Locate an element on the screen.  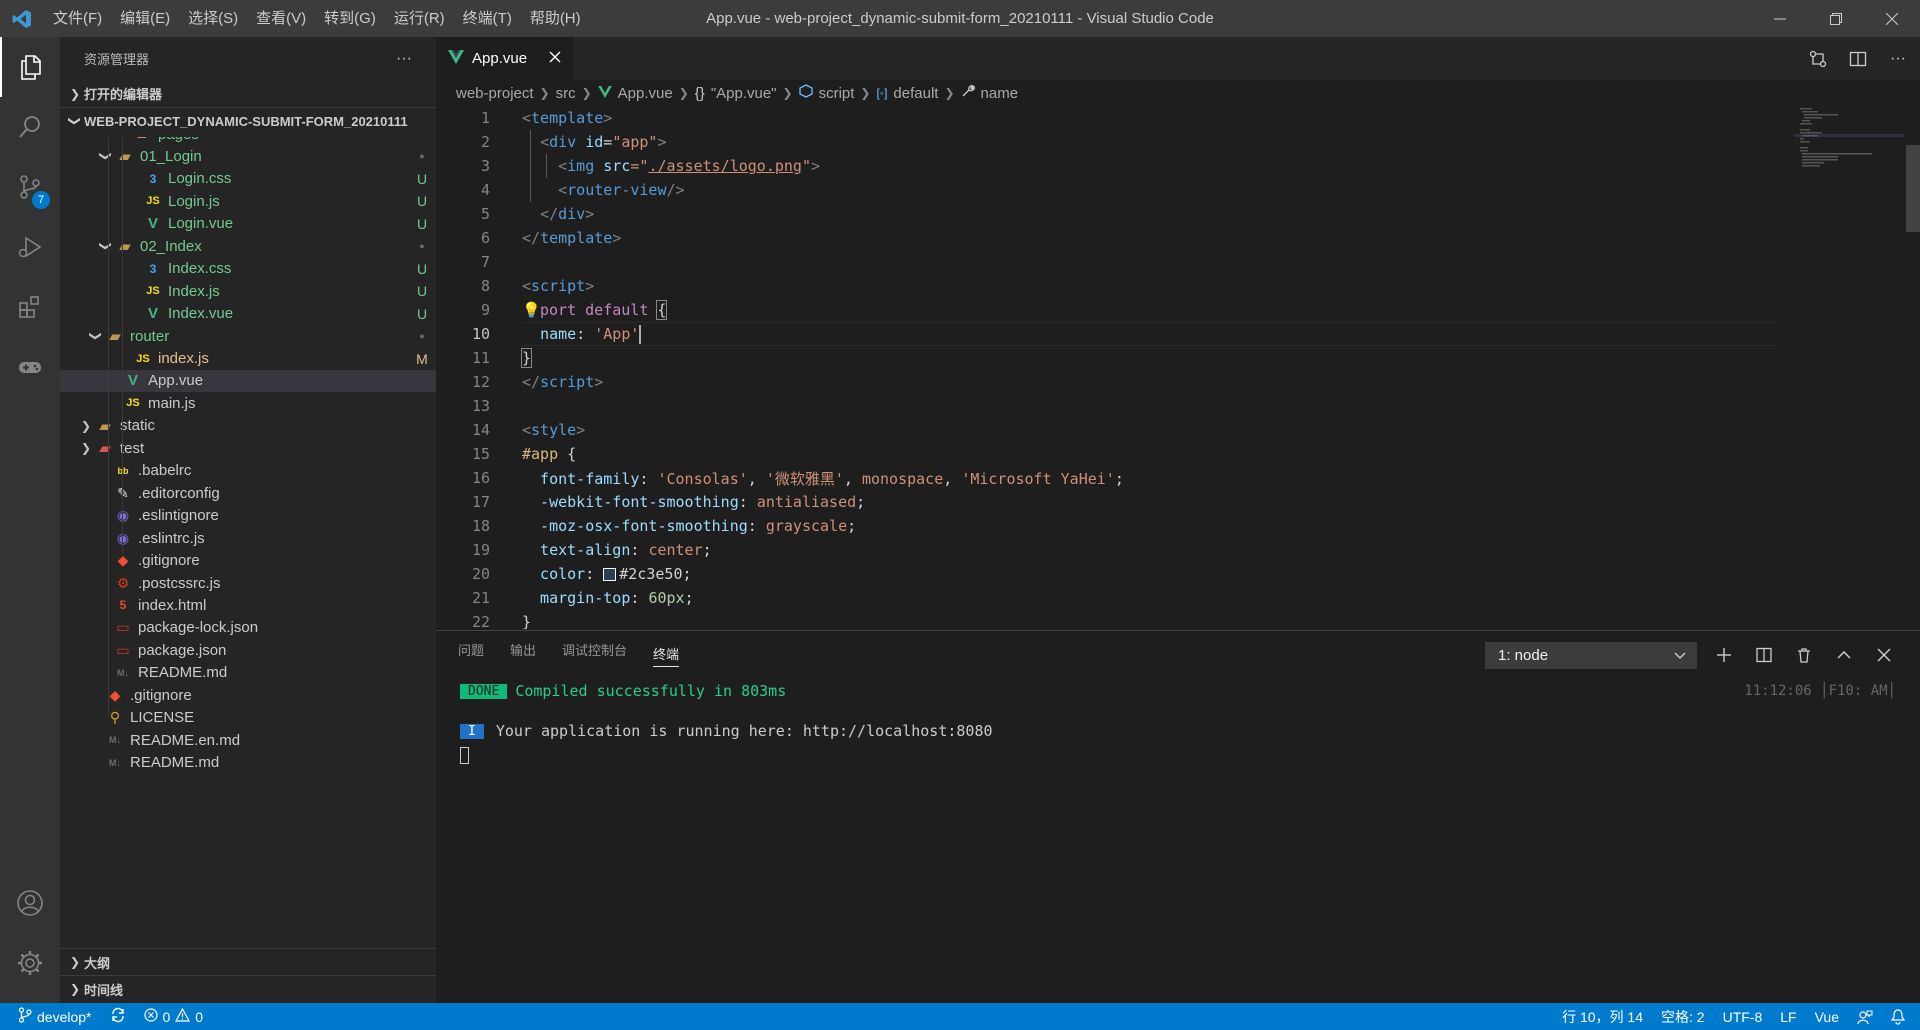
editor-scrollbar is located at coordinates (1913, 188).